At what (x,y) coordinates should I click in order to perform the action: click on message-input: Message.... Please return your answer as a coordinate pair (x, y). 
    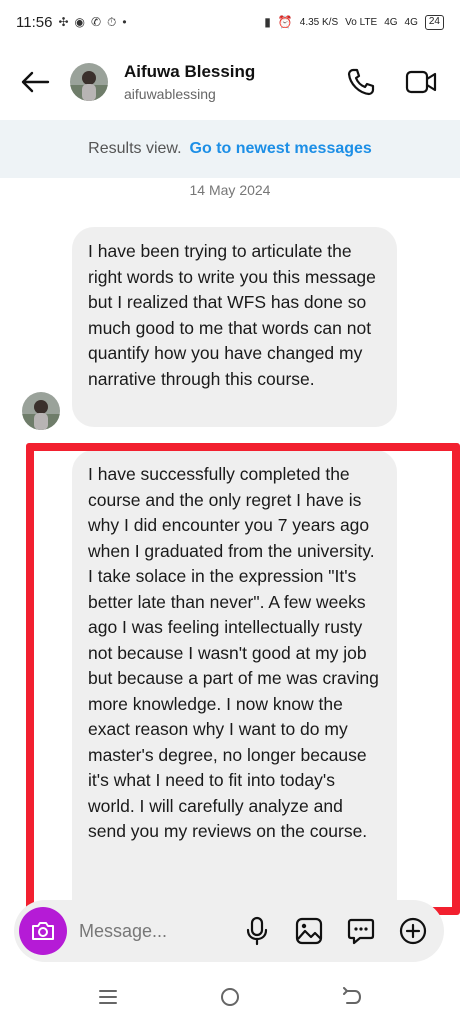
    Looking at the image, I should click on (160, 931).